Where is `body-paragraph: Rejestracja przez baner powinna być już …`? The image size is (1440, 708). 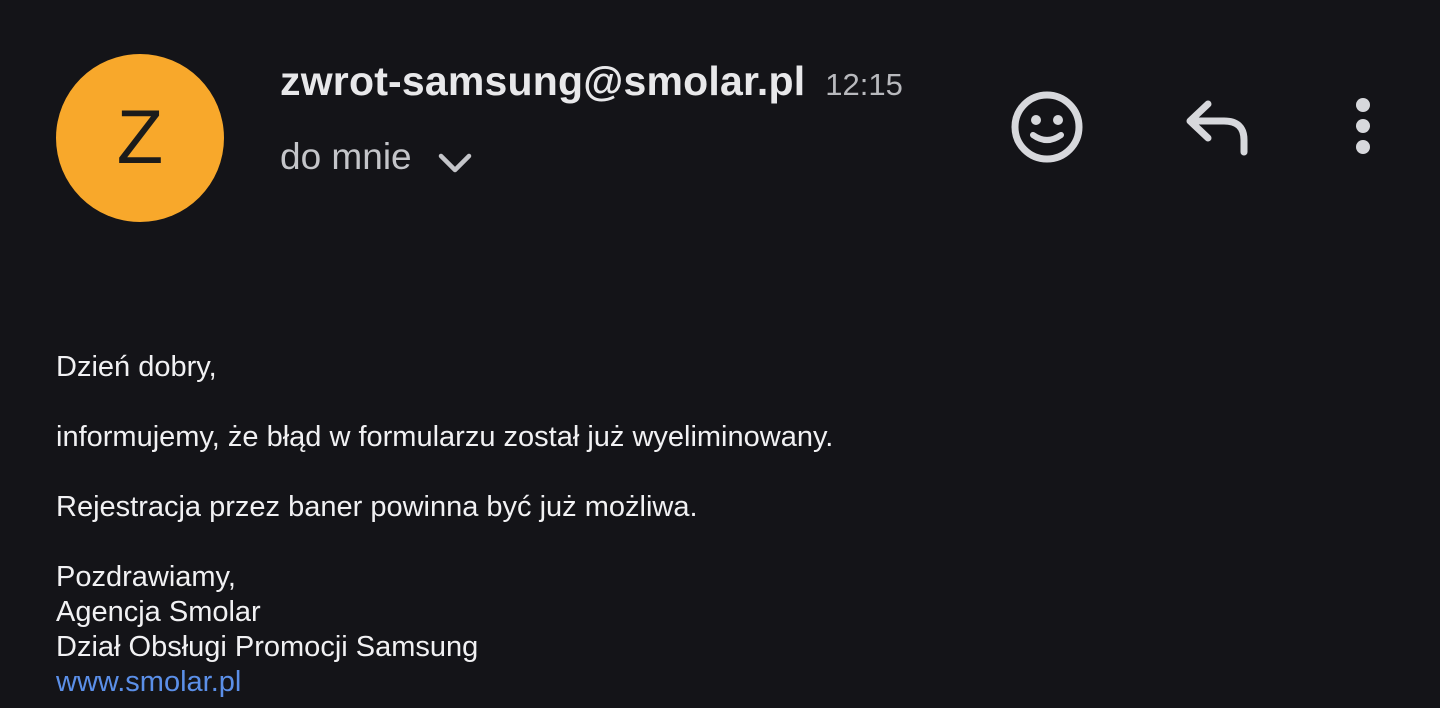
body-paragraph: Rejestracja przez baner powinna być już … is located at coordinates (377, 507).